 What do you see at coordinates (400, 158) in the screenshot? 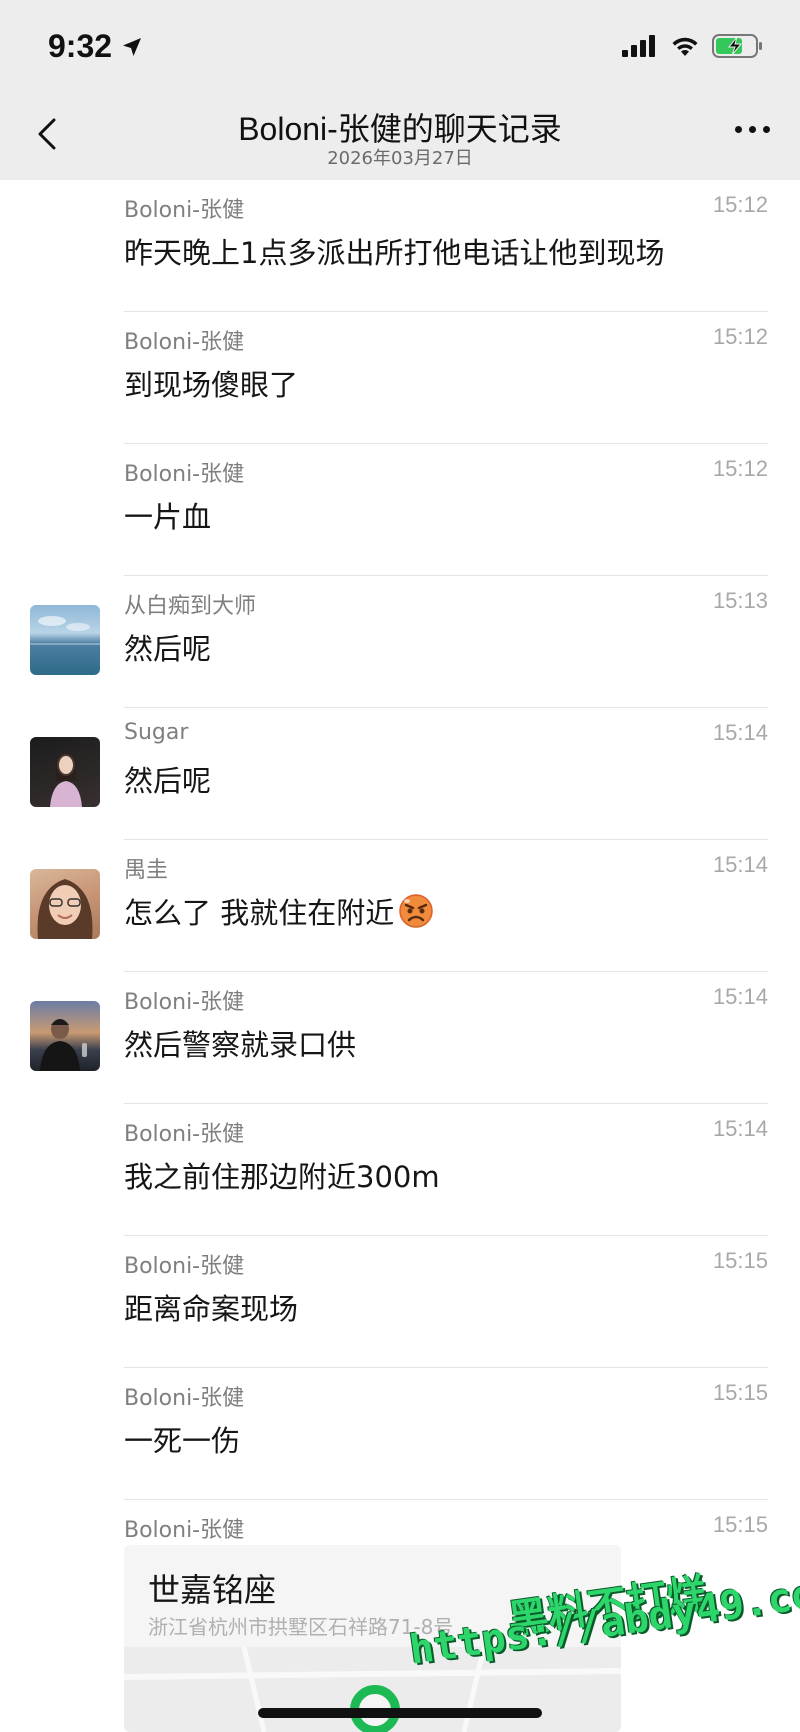
I see `page-subtitle-date: 2026年03月27日` at bounding box center [400, 158].